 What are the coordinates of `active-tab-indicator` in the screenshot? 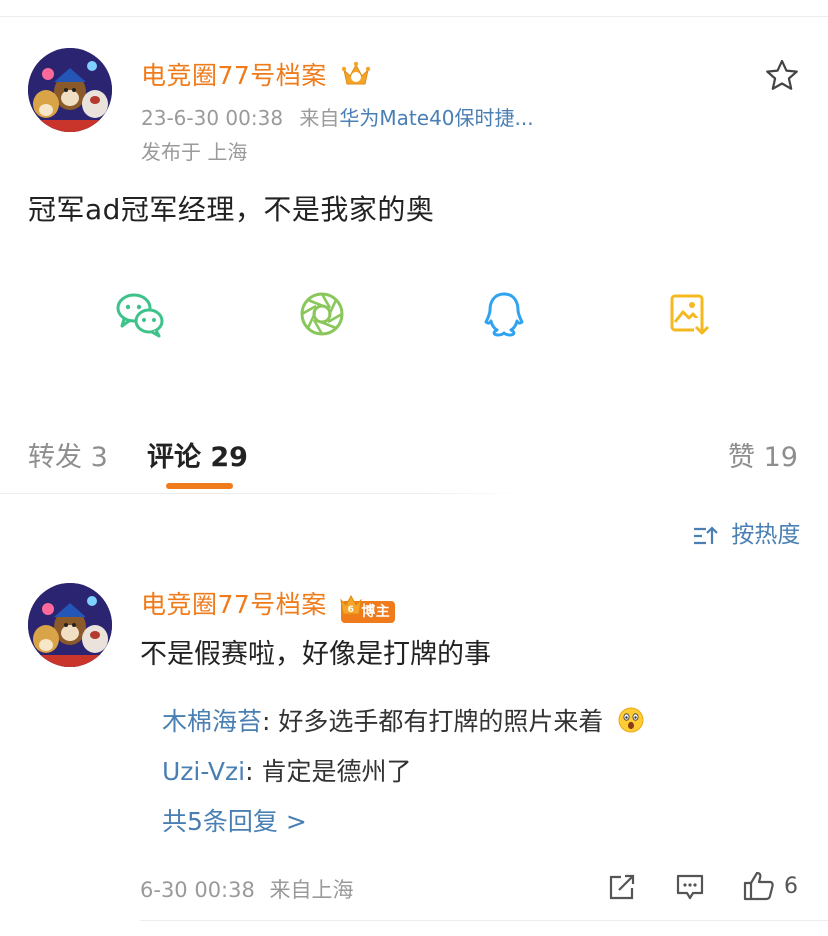 It's located at (199, 486).